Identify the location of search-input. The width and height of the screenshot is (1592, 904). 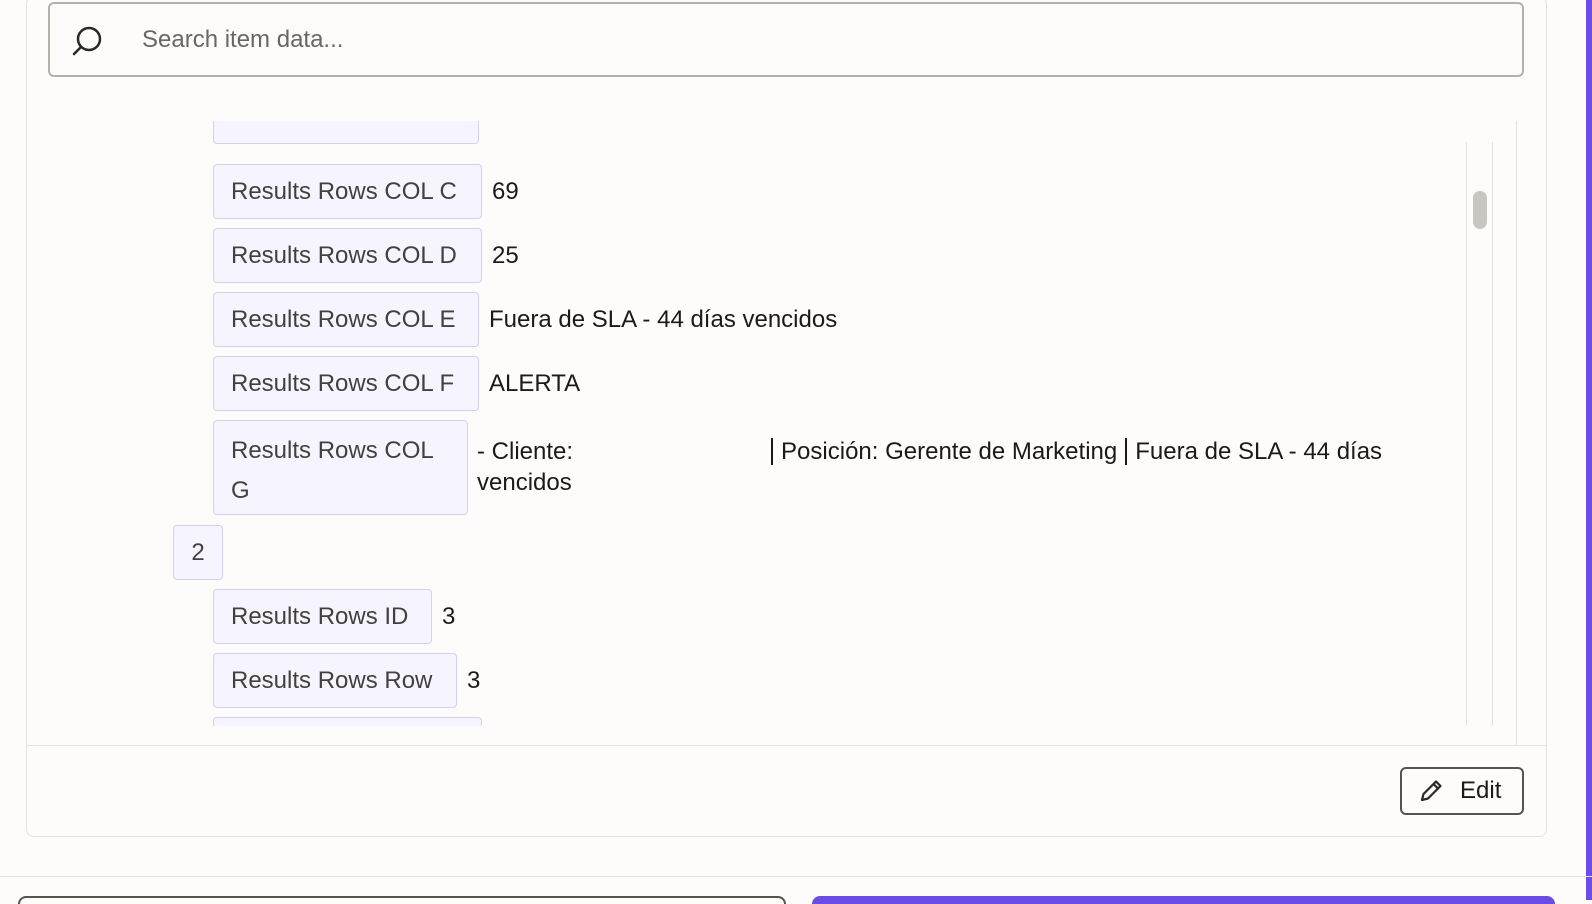
(820, 40).